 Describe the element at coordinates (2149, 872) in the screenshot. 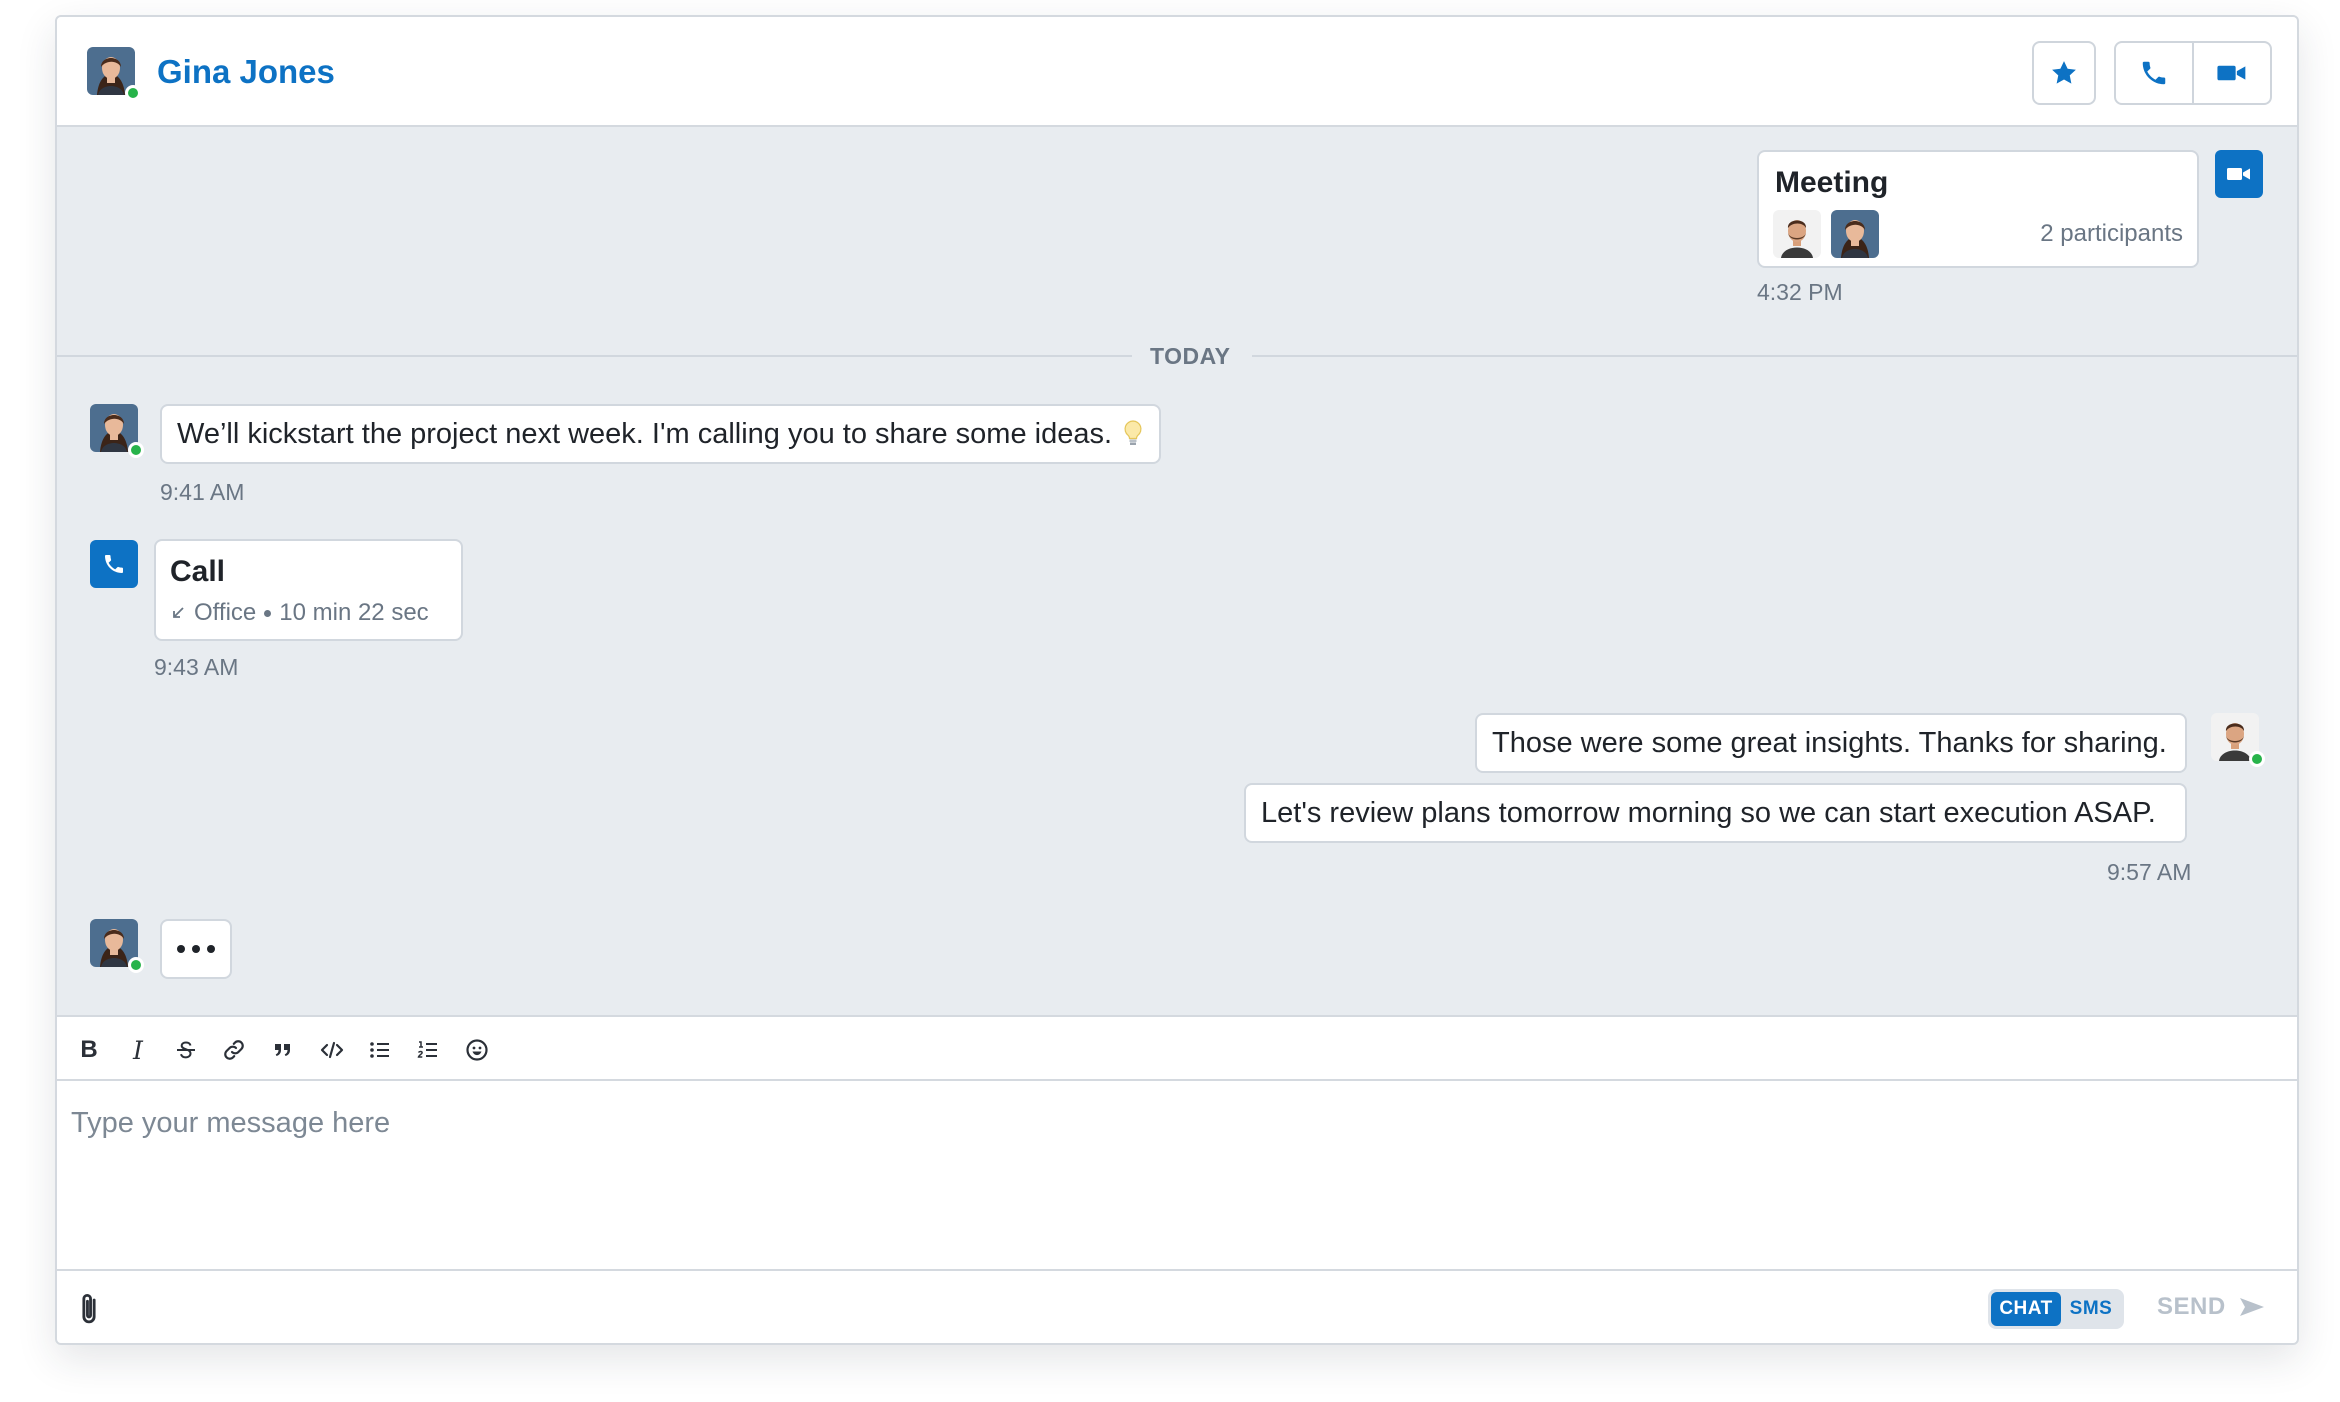

I see `message-time: 9:57 AM` at that location.